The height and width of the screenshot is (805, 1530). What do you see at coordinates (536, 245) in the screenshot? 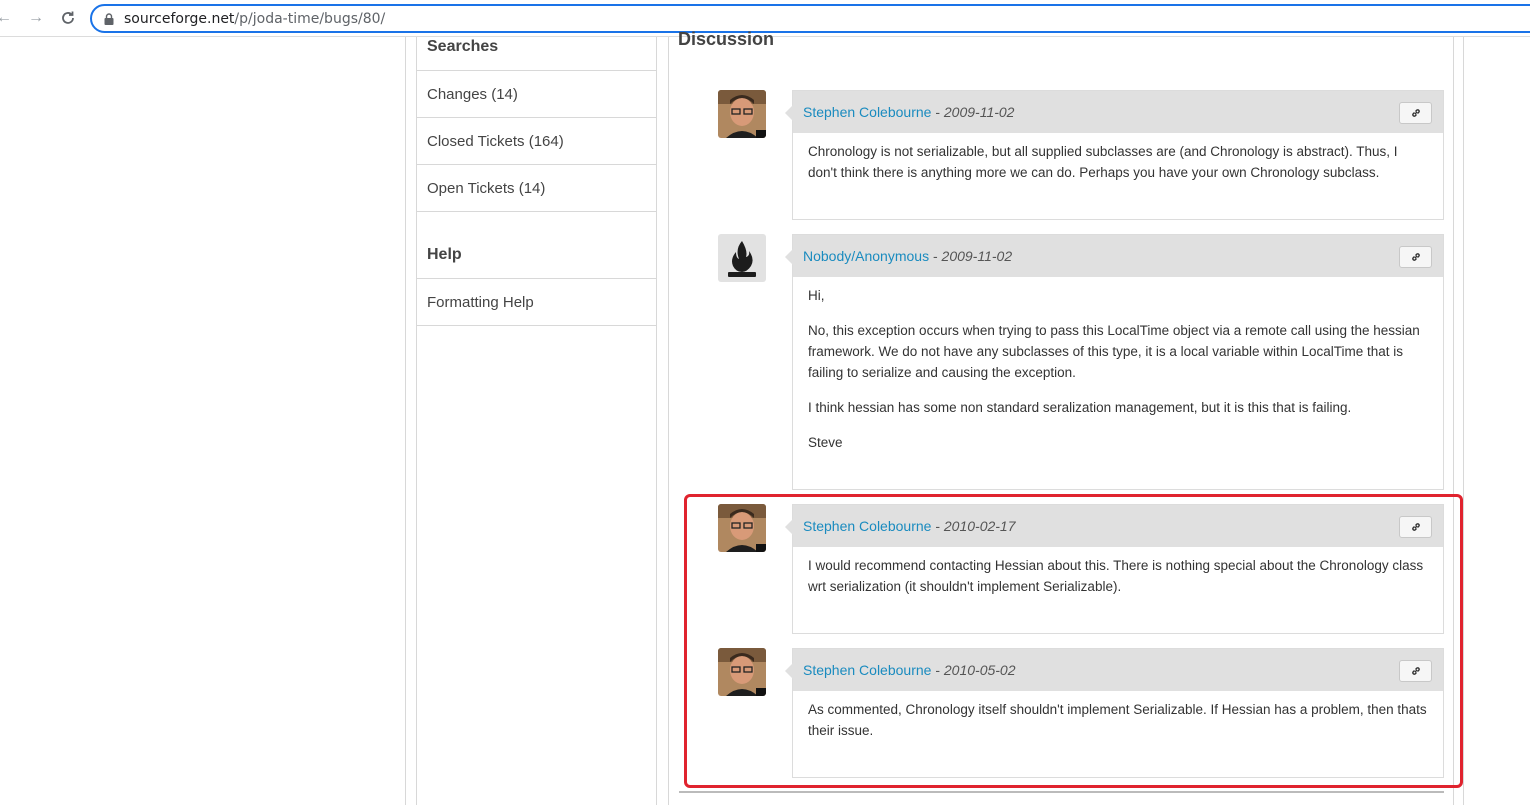
I see `sidebar-heading-help: Help` at bounding box center [536, 245].